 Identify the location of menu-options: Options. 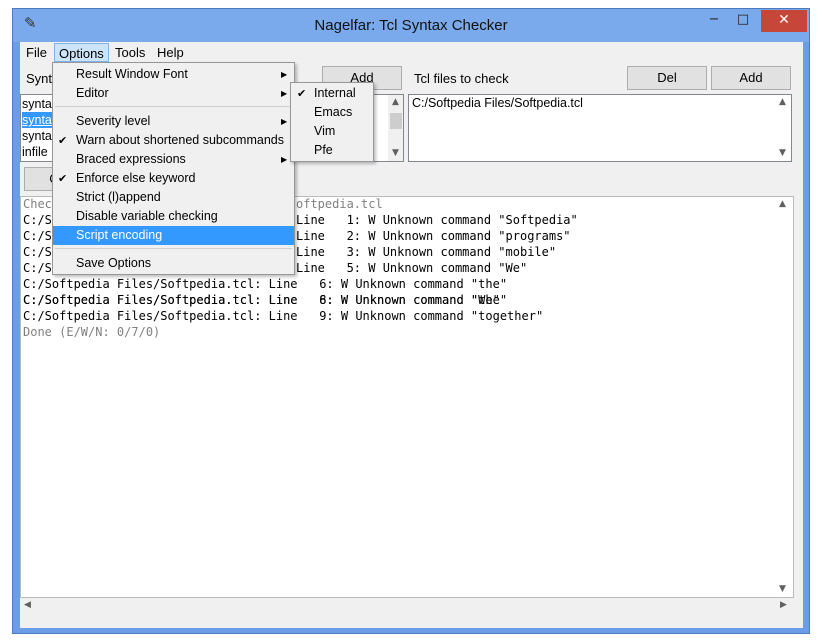
(81, 52).